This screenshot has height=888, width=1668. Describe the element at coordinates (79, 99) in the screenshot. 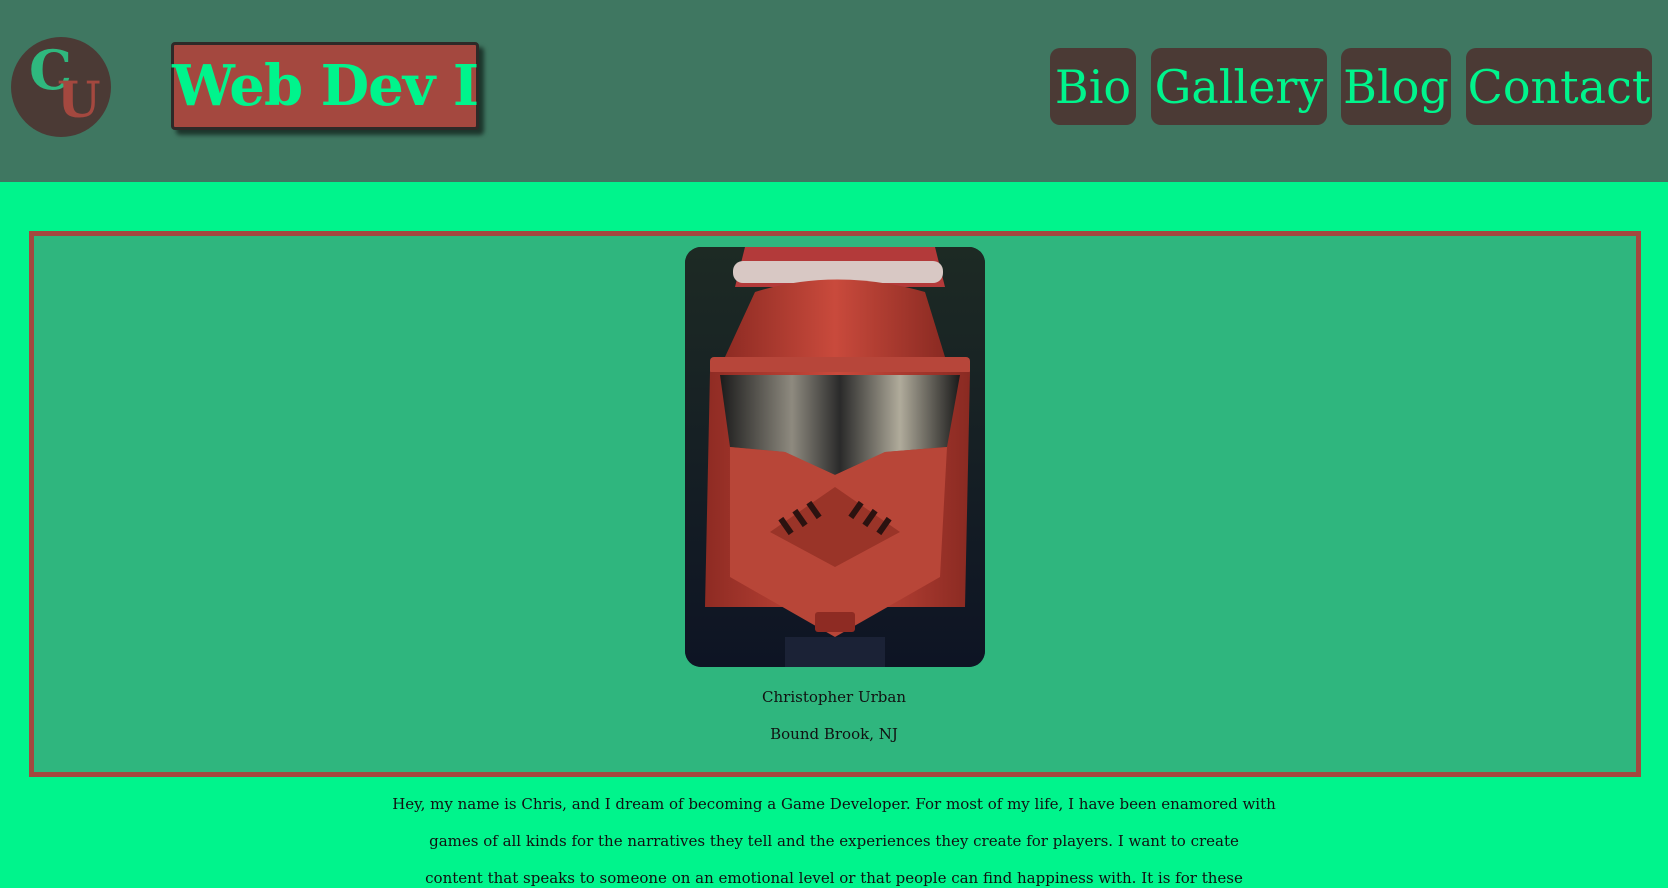

I see `logo-letter-u: U` at that location.